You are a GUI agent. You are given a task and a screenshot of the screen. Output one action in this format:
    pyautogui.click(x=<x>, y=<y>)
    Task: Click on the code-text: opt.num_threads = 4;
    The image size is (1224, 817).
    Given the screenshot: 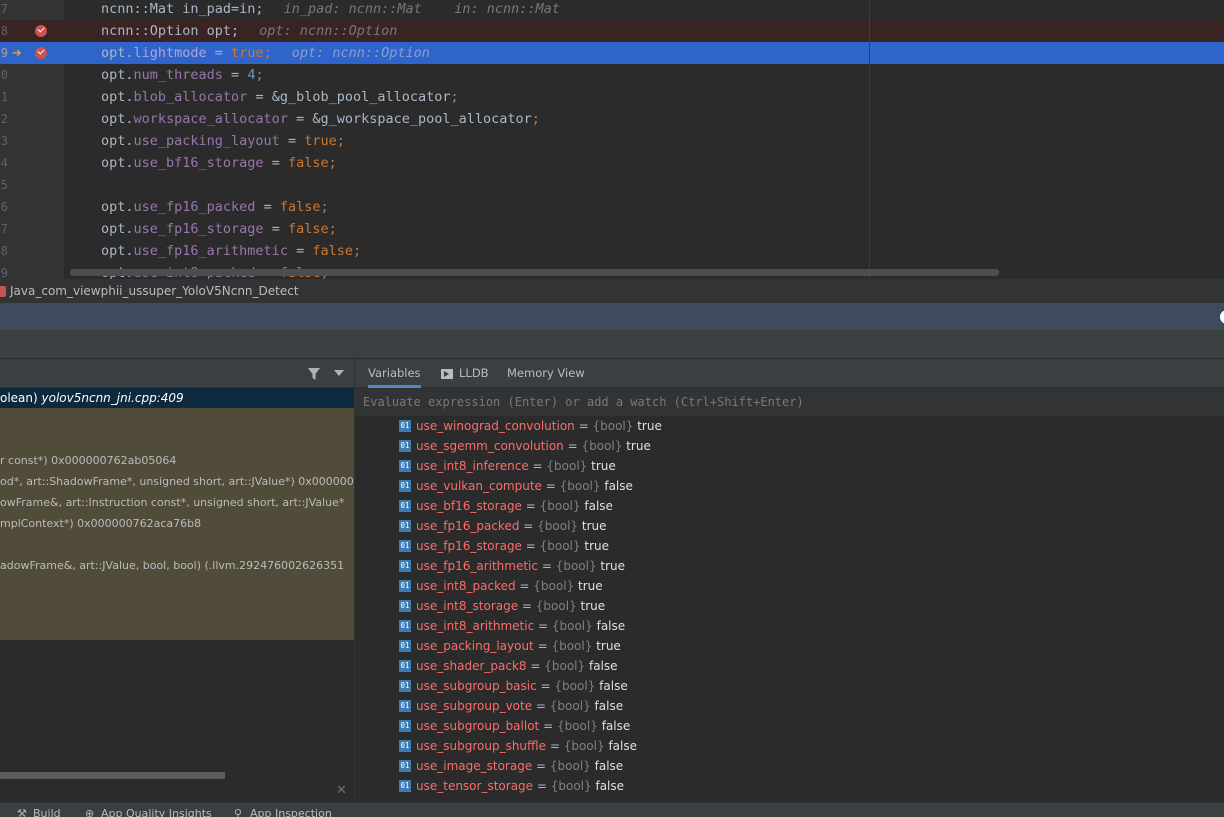 What is the action you would take?
    pyautogui.click(x=182, y=75)
    